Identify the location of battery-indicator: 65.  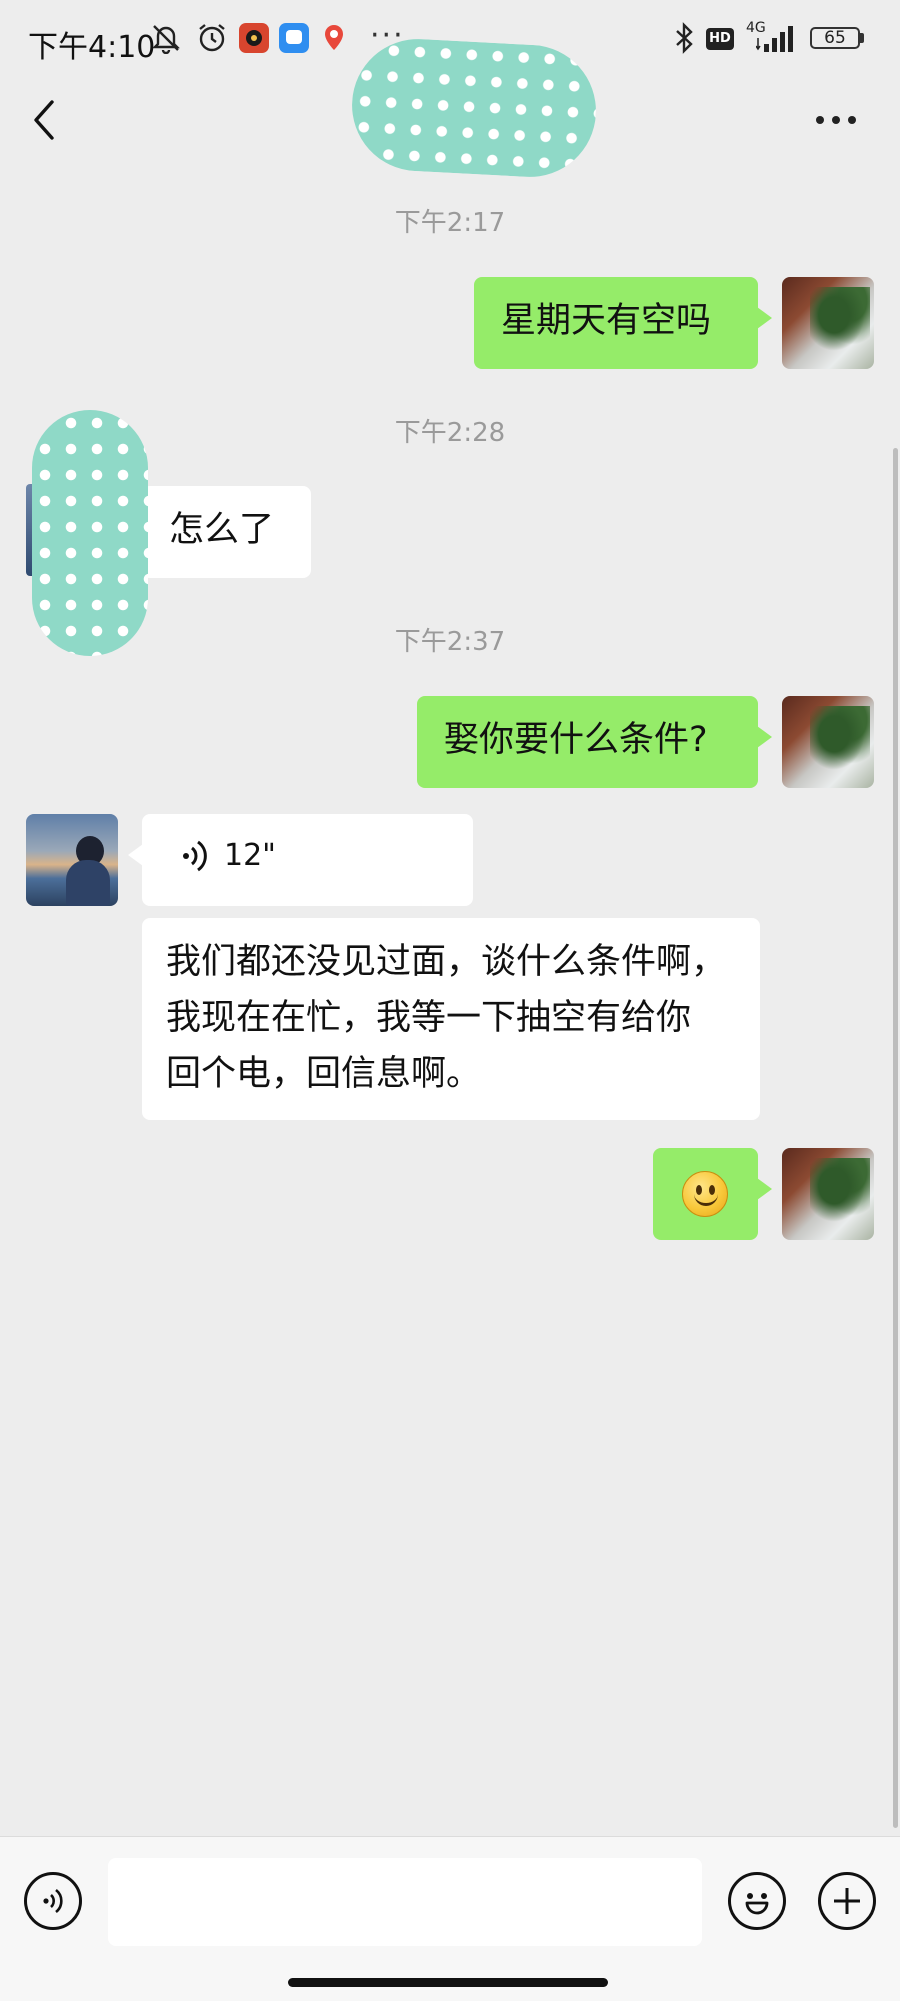
(835, 38).